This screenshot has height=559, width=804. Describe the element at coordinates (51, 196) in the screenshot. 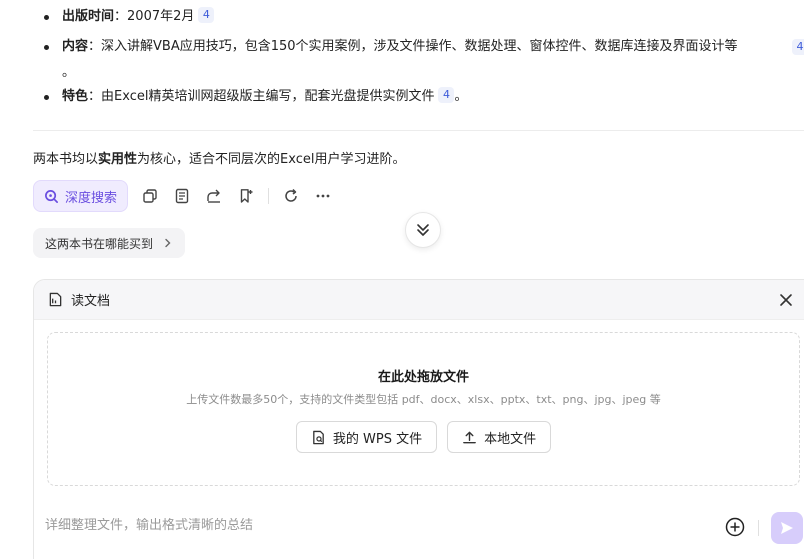

I see `deep-search-icon` at that location.